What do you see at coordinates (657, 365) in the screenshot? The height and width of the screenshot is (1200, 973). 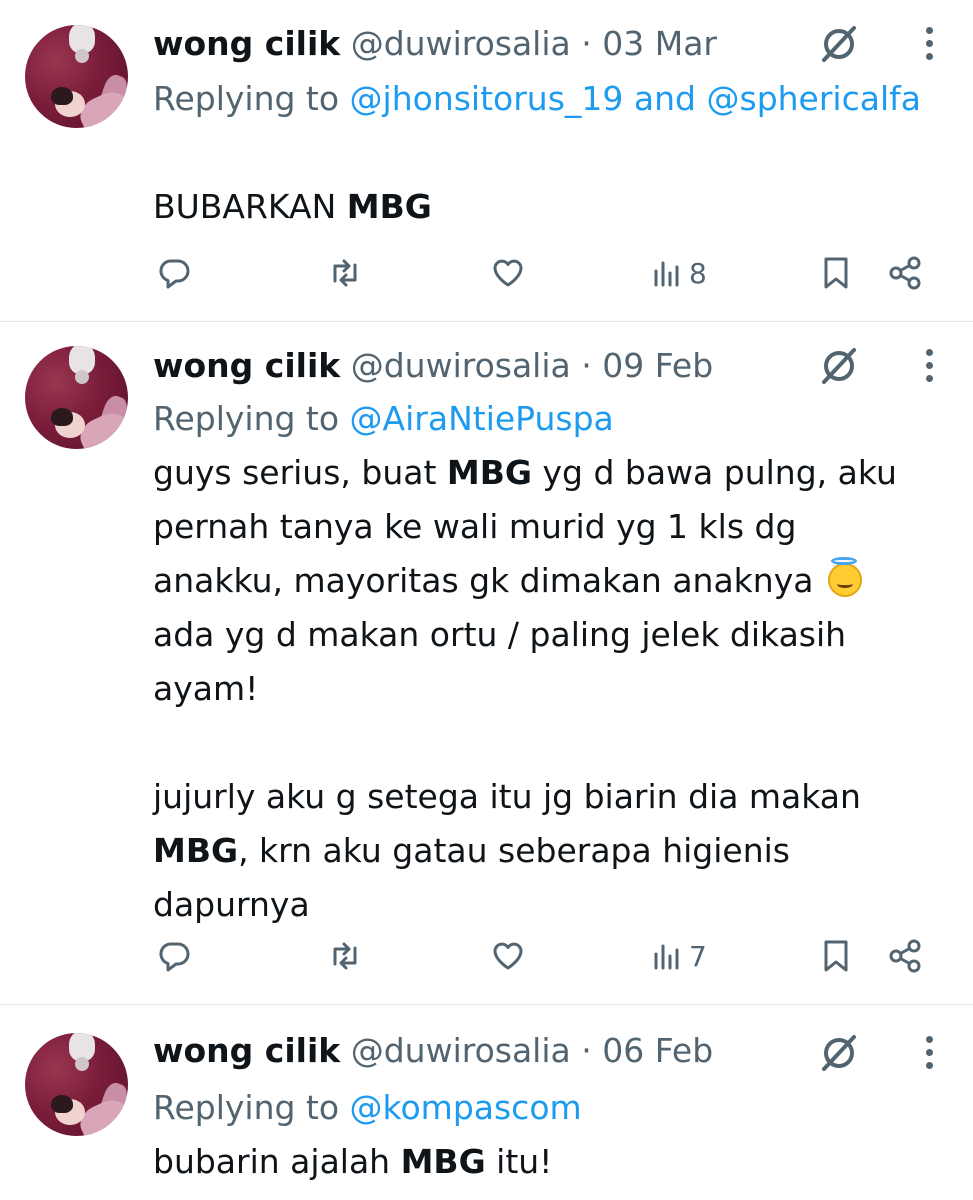 I see `tweet-date: 09 Feb` at bounding box center [657, 365].